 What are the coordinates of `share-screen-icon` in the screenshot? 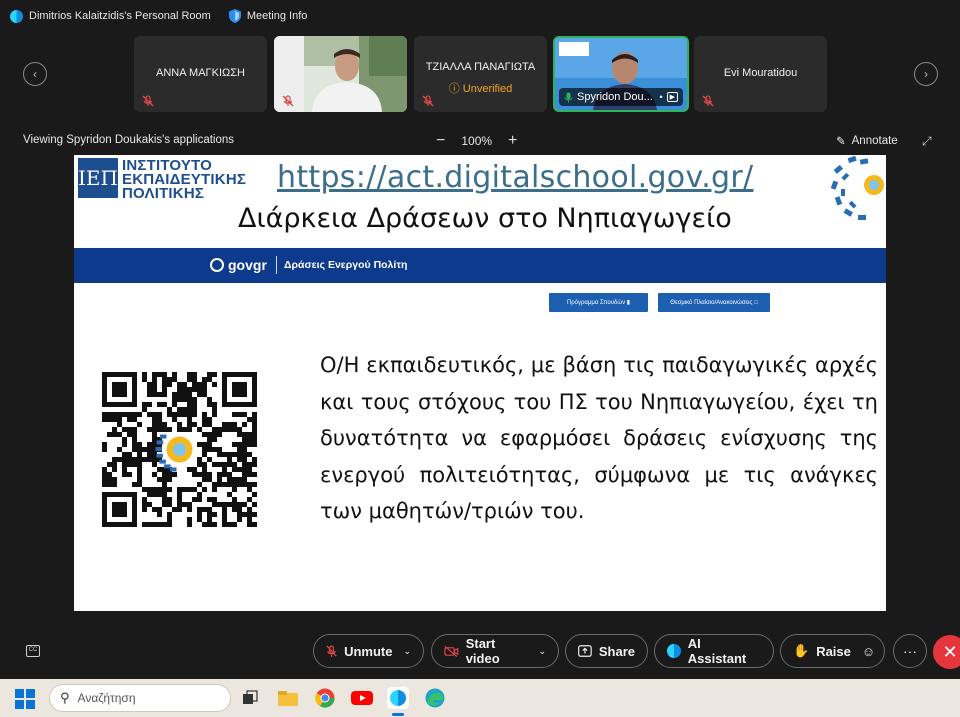 It's located at (585, 651).